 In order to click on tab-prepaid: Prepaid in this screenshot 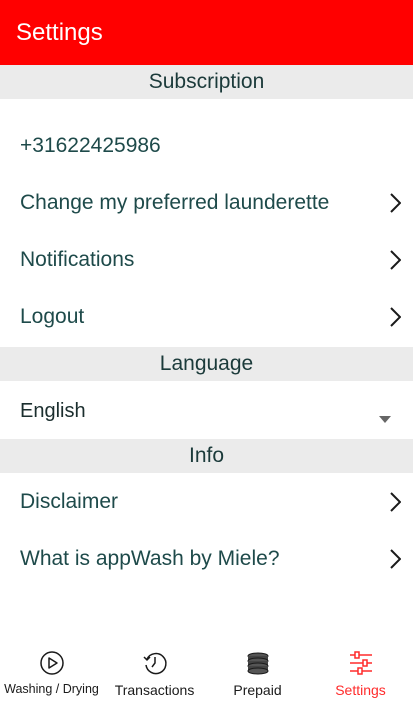, I will do `click(257, 675)`.